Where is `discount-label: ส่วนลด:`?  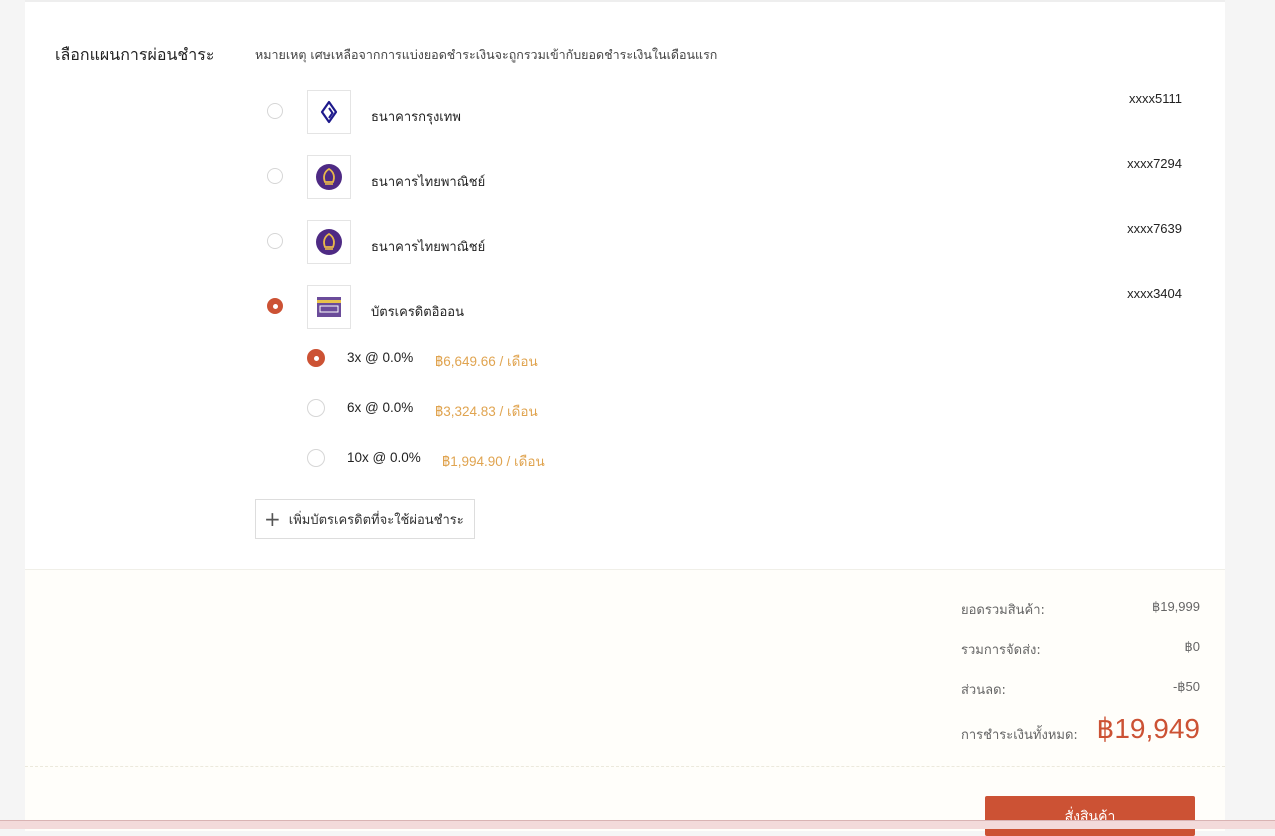
discount-label: ส่วนลด: is located at coordinates (983, 690).